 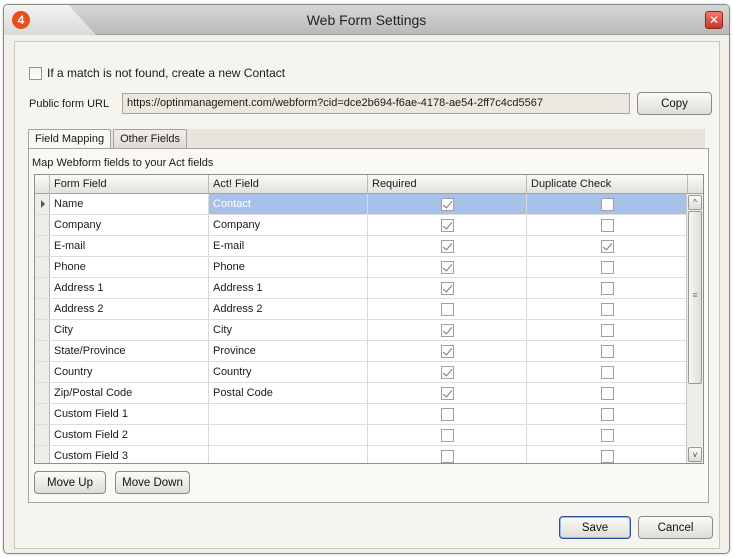 I want to click on grid-vertical-scrollbar: ^ ≡ v, so click(x=694, y=328).